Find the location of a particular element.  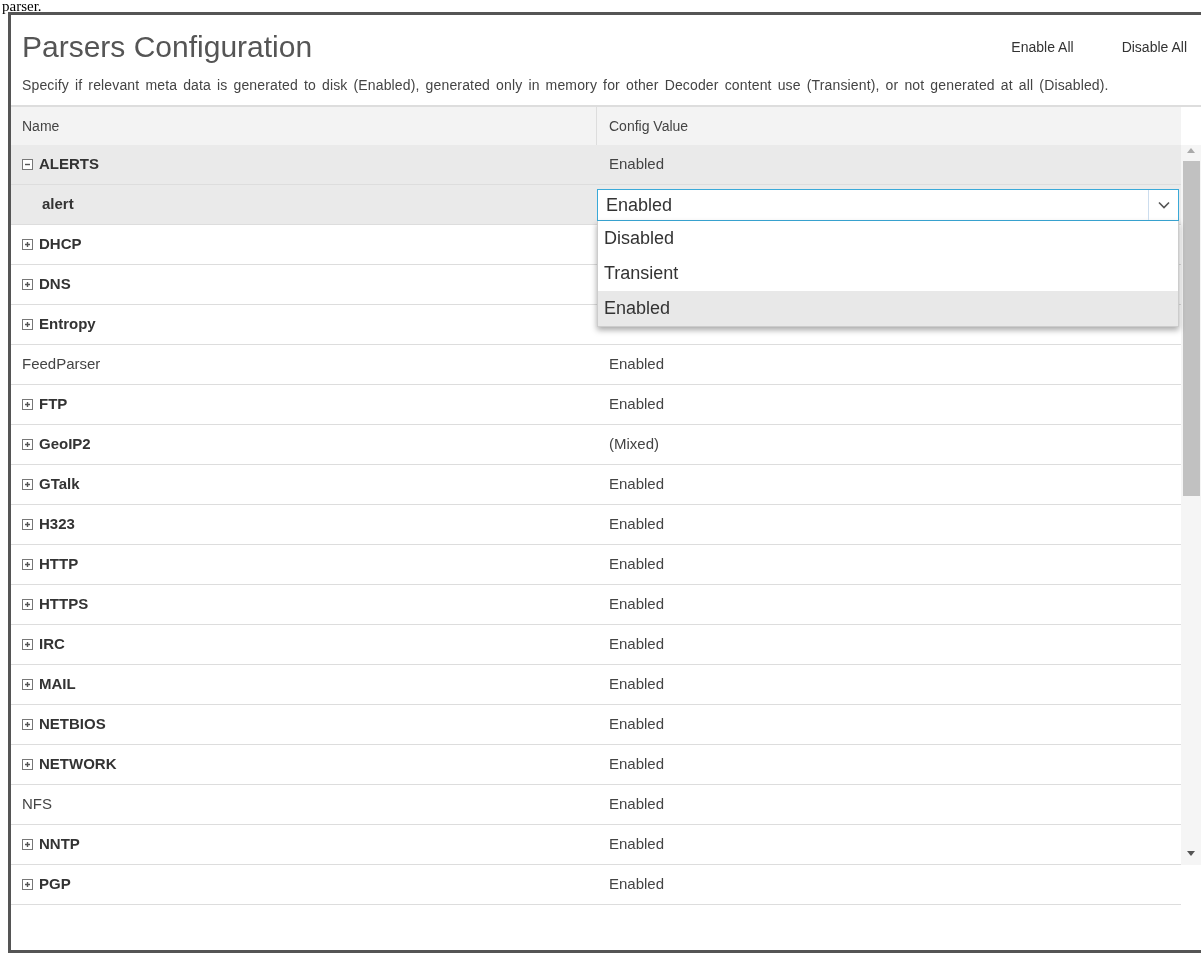

action-link: Enable All is located at coordinates (1042, 47).